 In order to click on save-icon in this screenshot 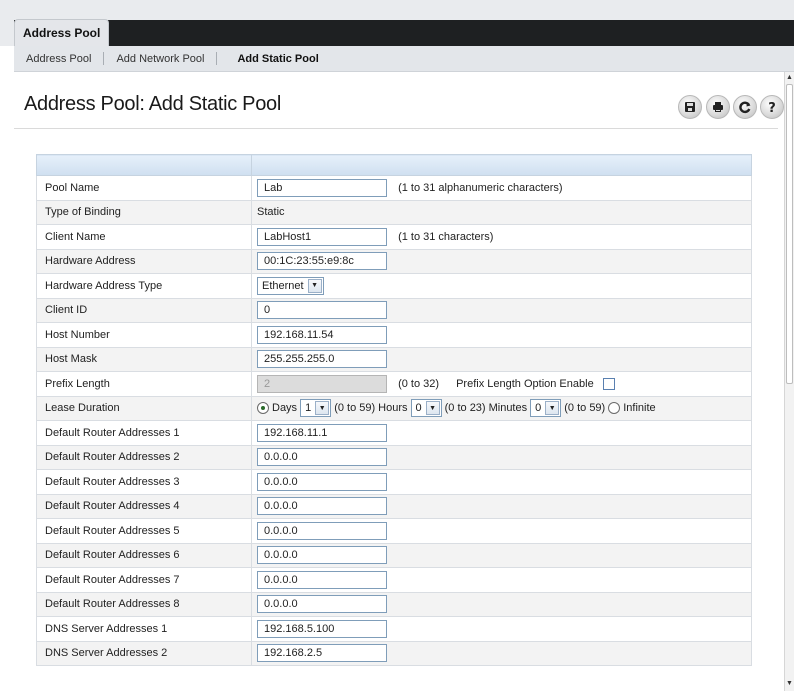, I will do `click(690, 107)`.